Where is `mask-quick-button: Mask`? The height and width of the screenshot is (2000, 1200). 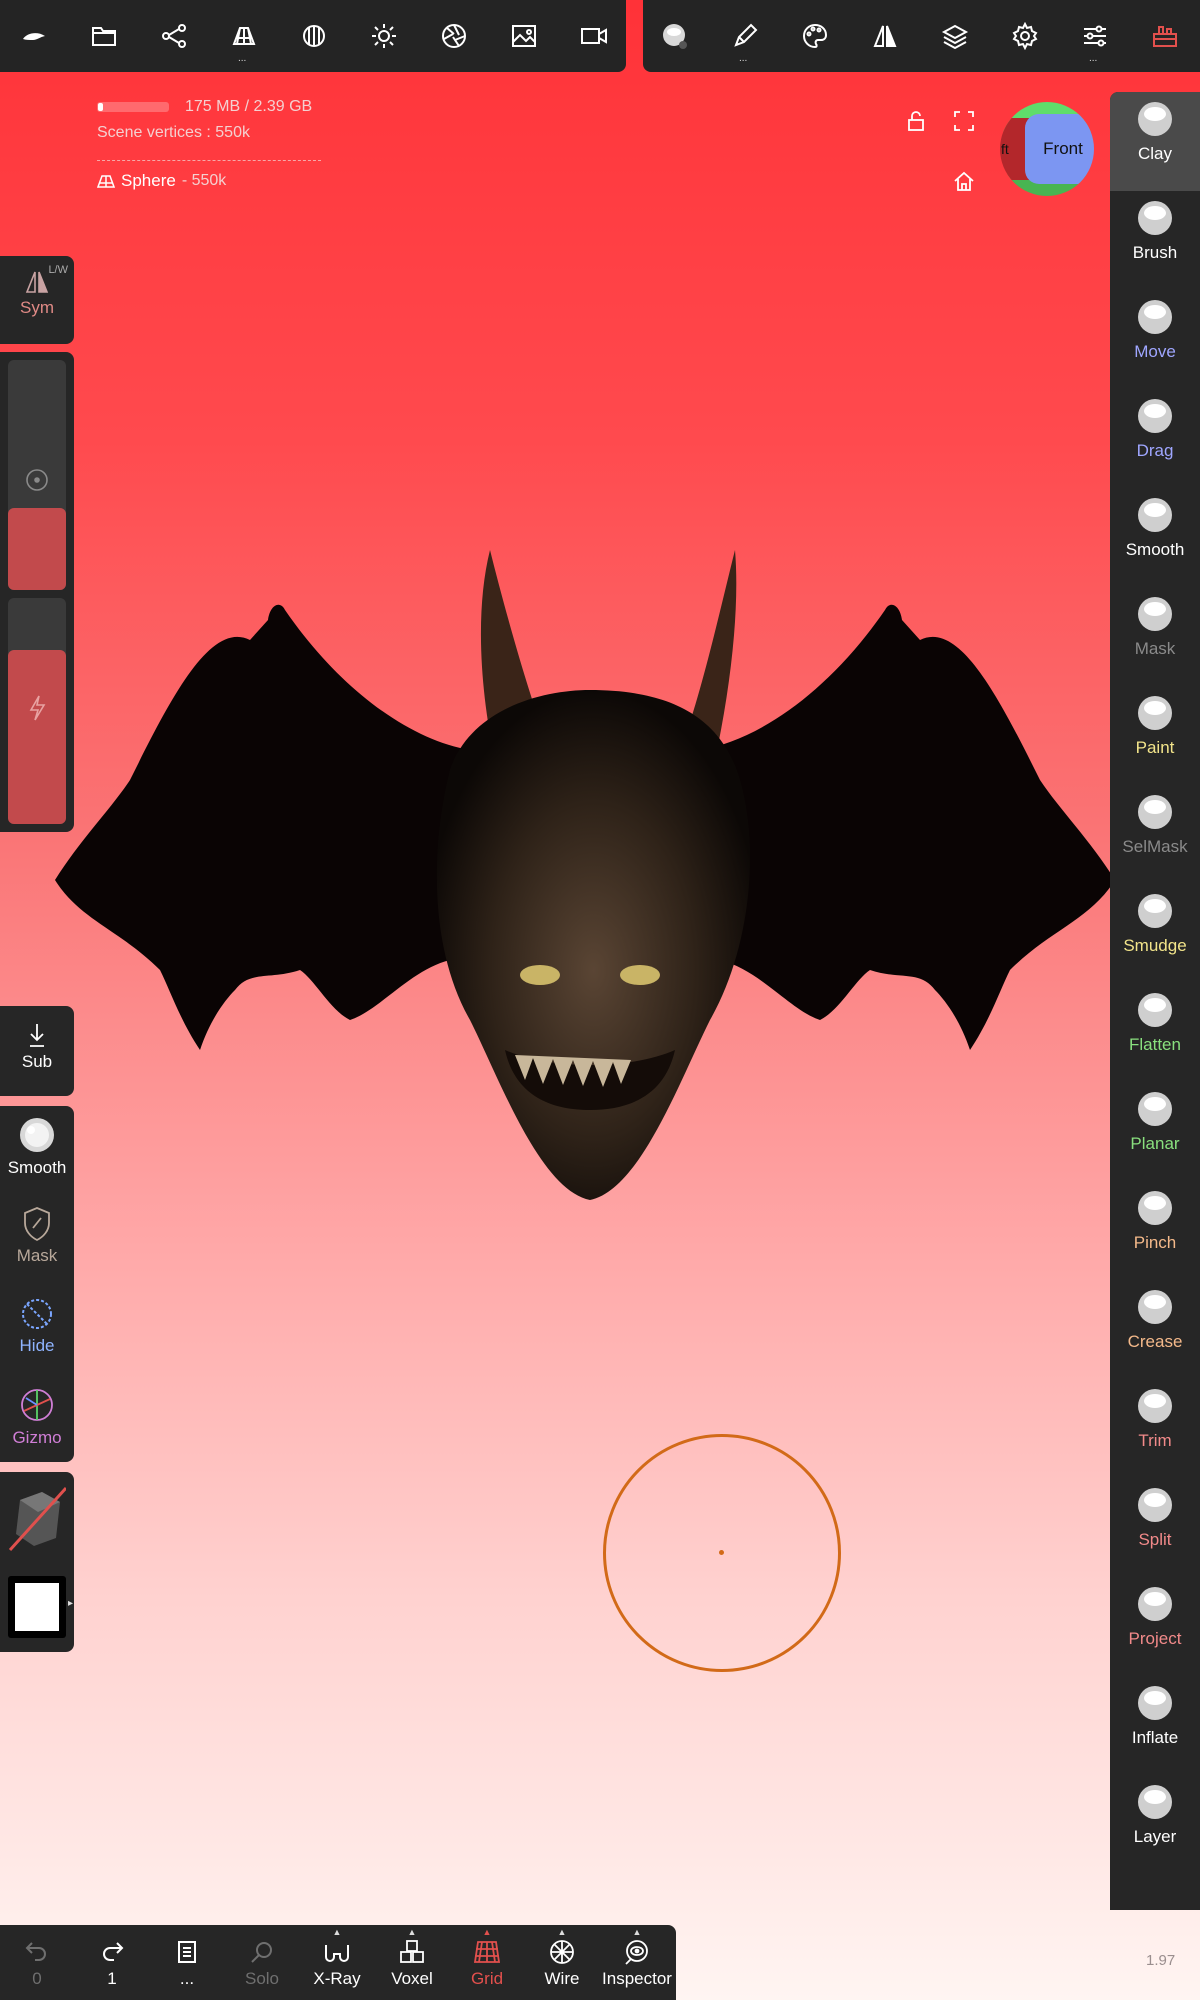 mask-quick-button: Mask is located at coordinates (37, 1236).